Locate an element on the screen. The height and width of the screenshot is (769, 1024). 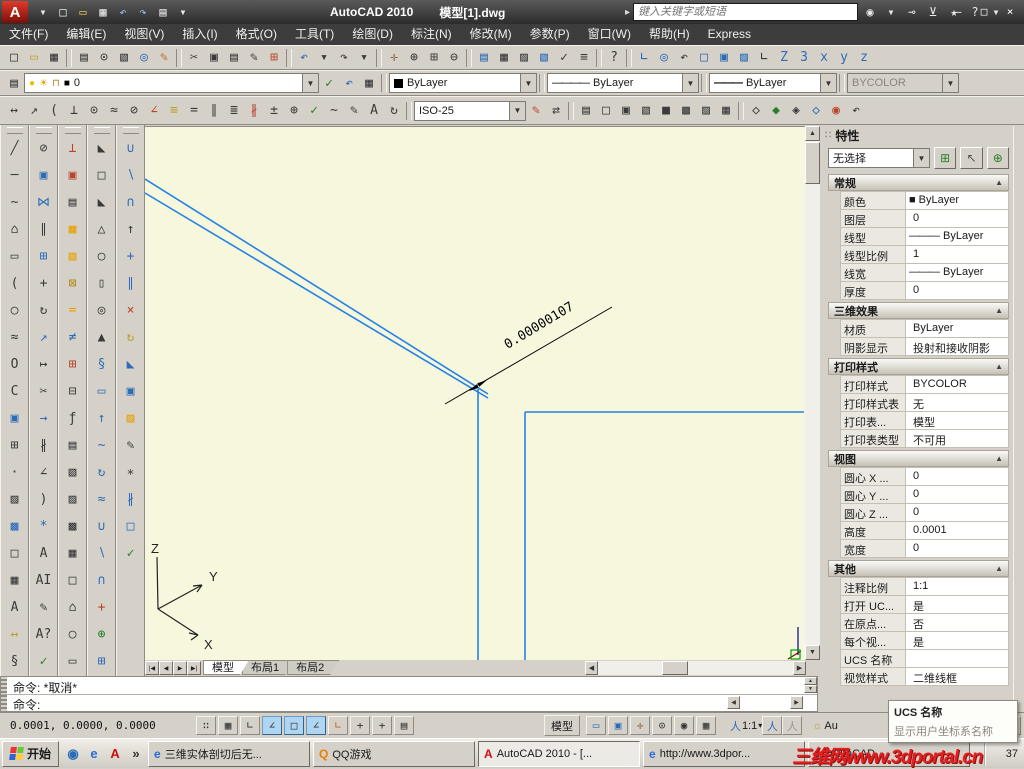
rotate-icon: ↻ is located at coordinates (44, 310).